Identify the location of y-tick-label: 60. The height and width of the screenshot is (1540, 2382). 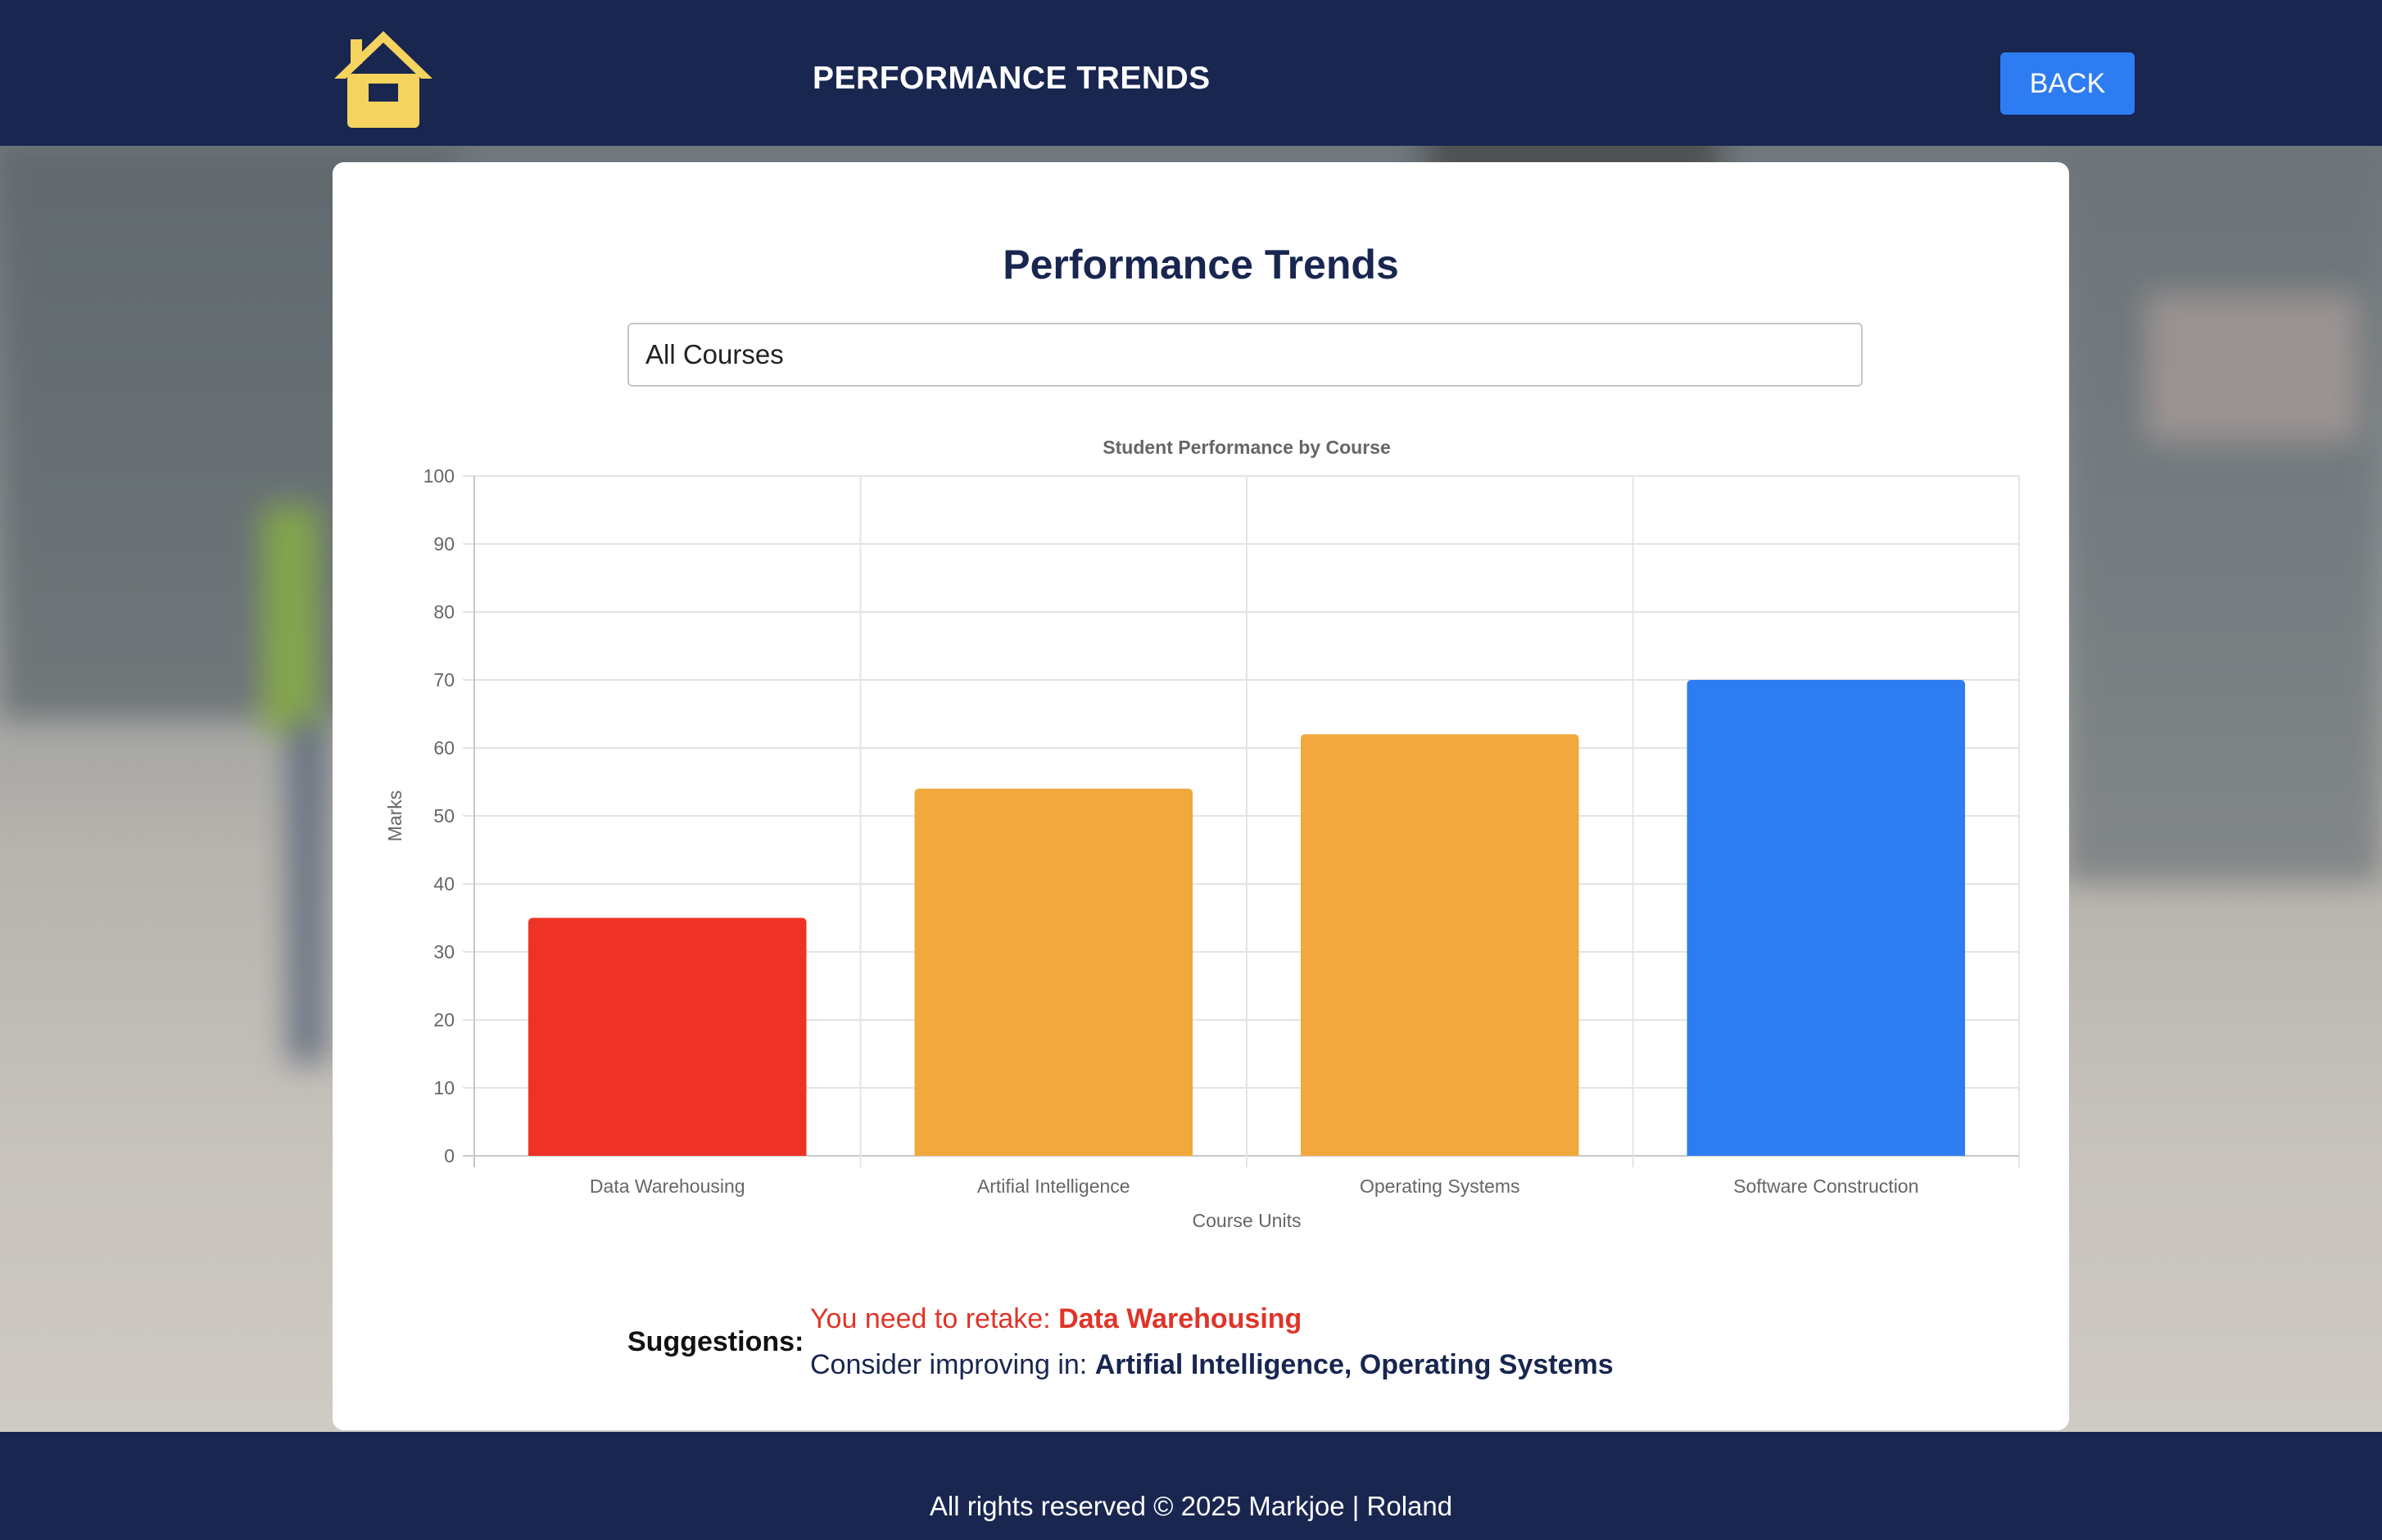
(444, 748).